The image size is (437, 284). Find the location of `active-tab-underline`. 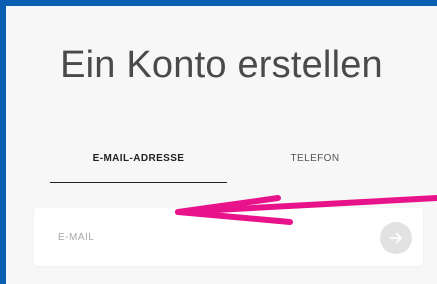

active-tab-underline is located at coordinates (138, 182).